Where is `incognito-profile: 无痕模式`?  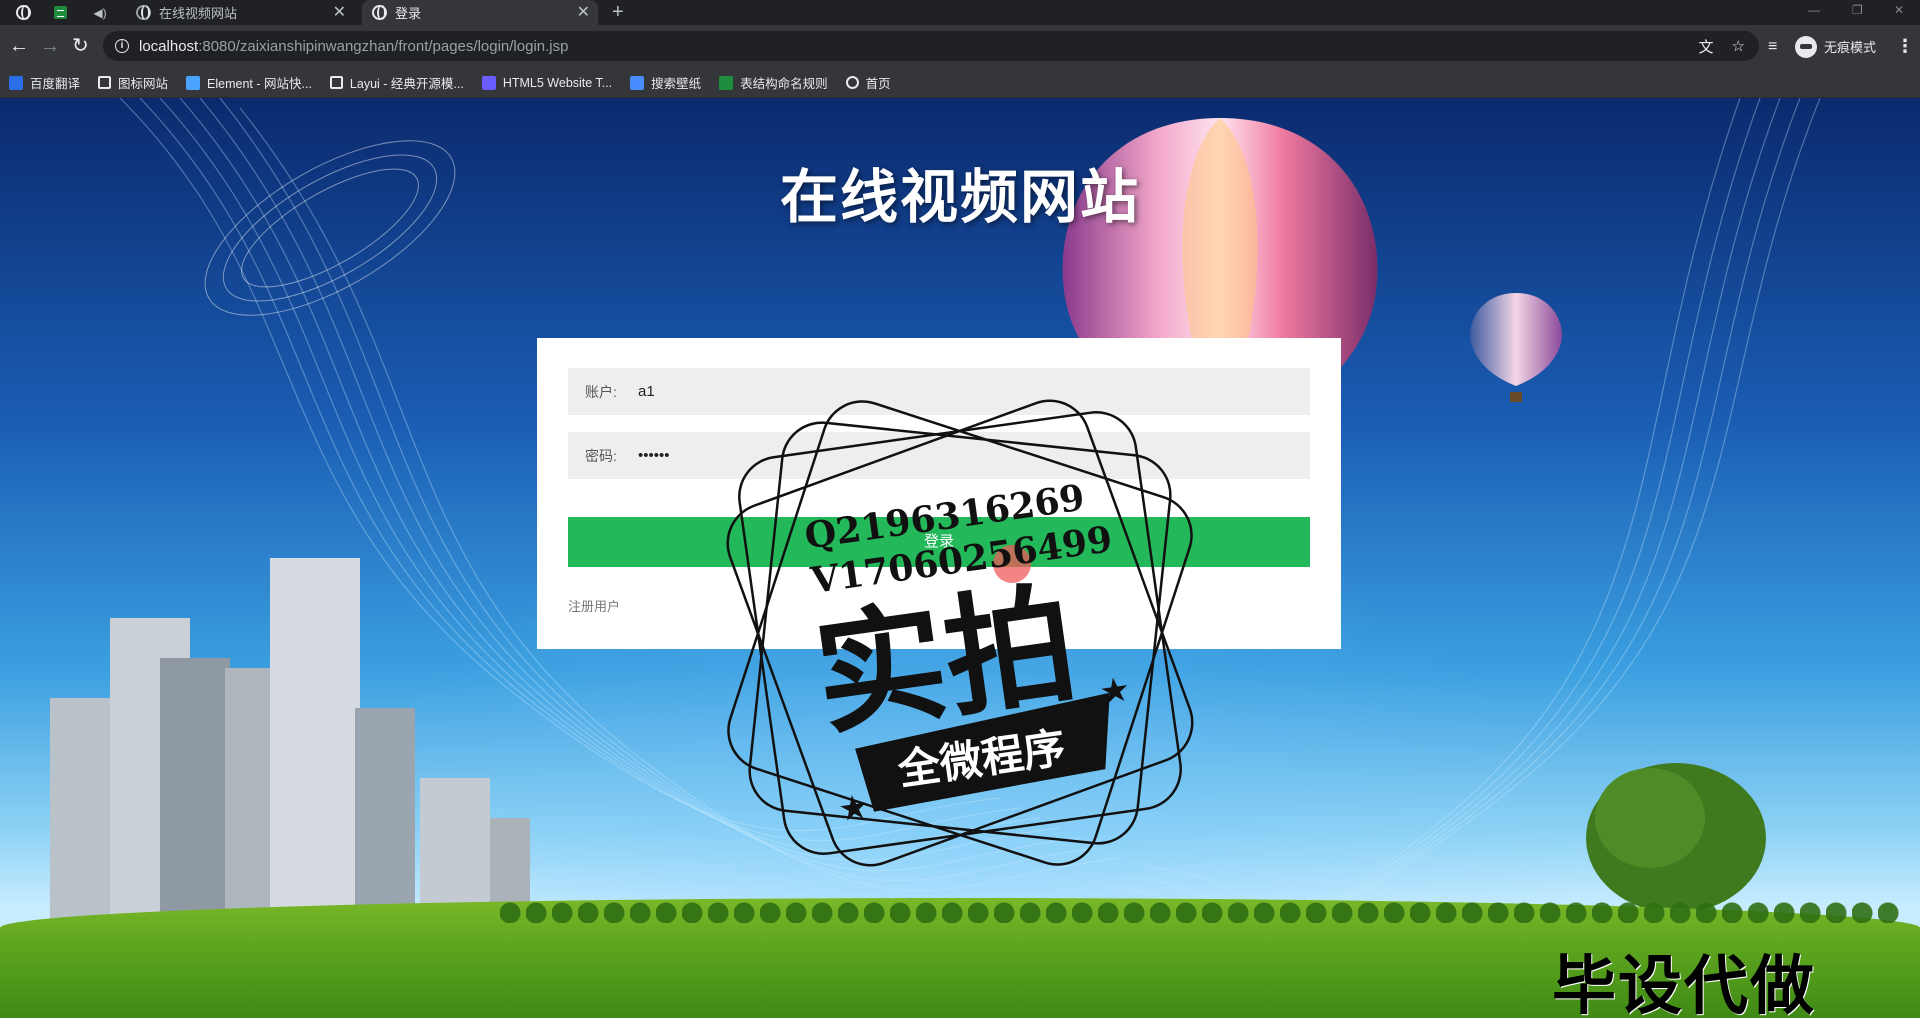 incognito-profile: 无痕模式 is located at coordinates (1835, 46).